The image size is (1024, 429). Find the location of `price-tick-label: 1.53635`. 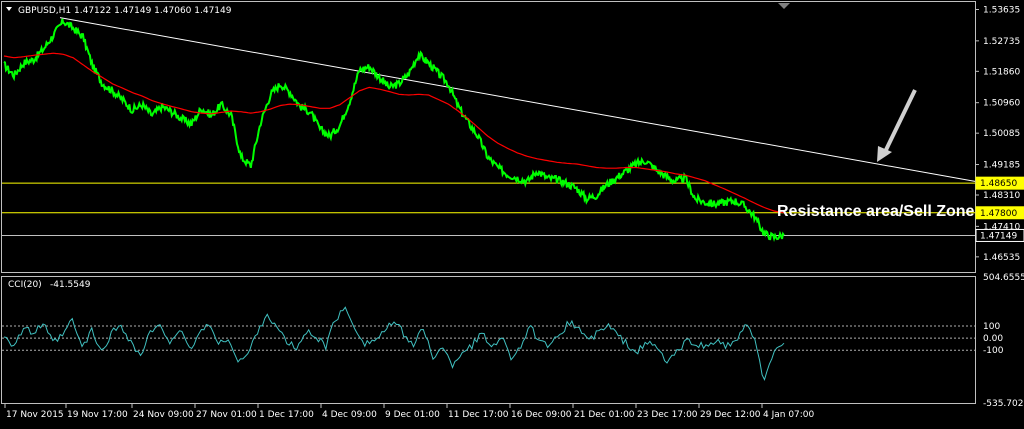

price-tick-label: 1.53635 is located at coordinates (1001, 10).